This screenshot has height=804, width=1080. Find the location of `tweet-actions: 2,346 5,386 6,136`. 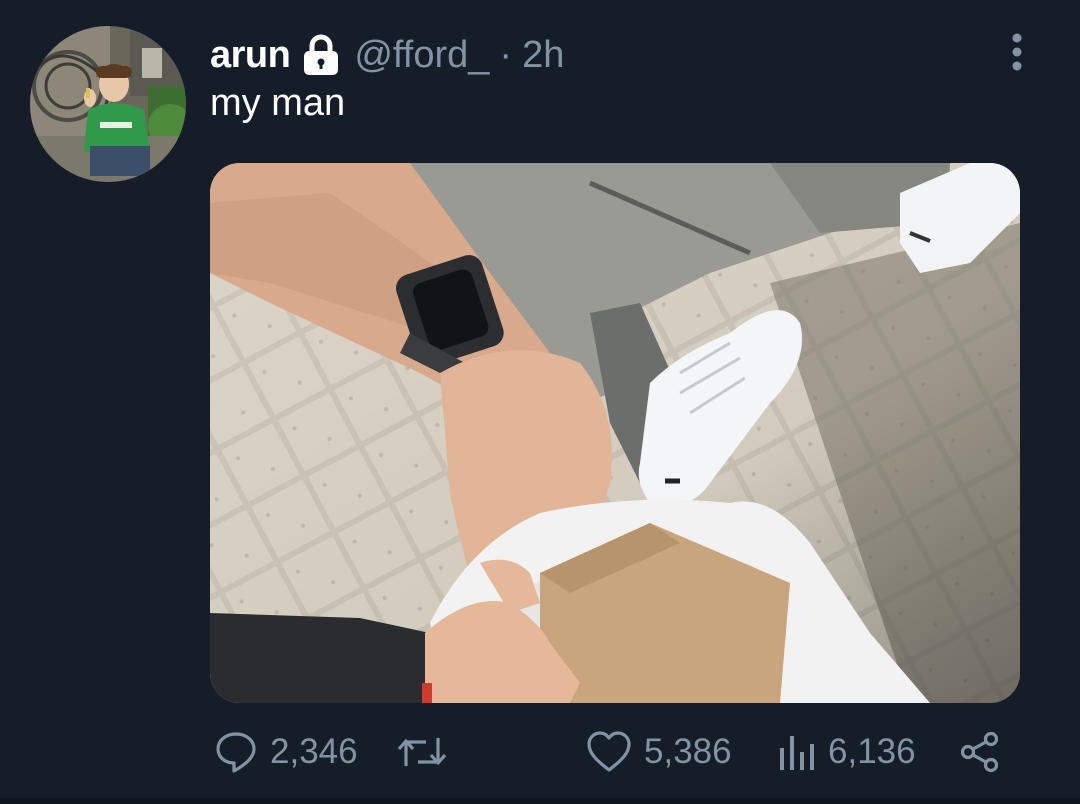

tweet-actions: 2,346 5,386 6,136 is located at coordinates (615, 752).